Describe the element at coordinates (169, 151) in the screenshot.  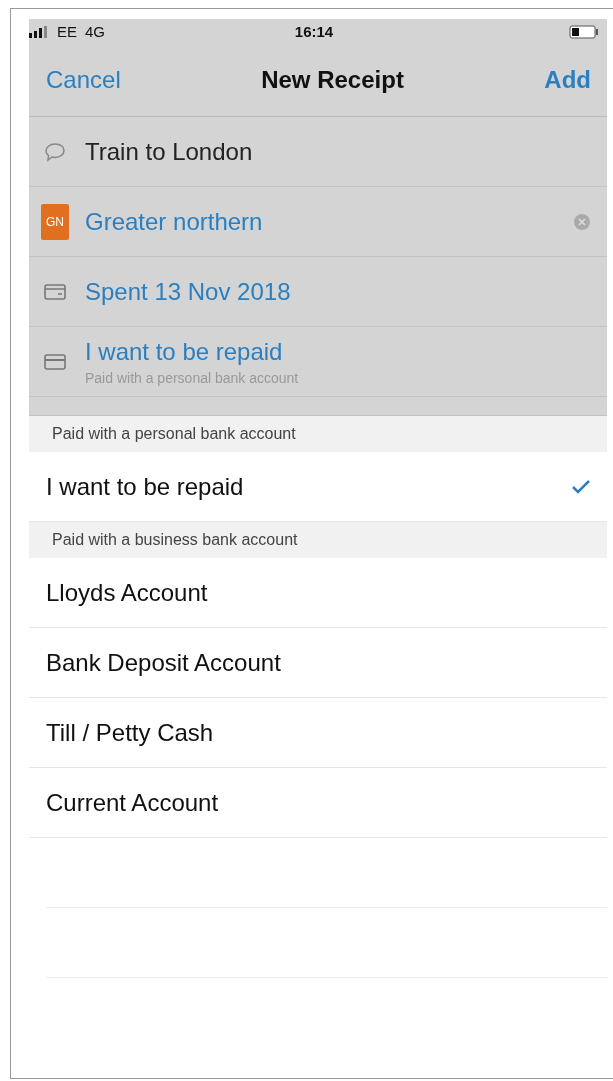
I see `description-text: Train to London` at that location.